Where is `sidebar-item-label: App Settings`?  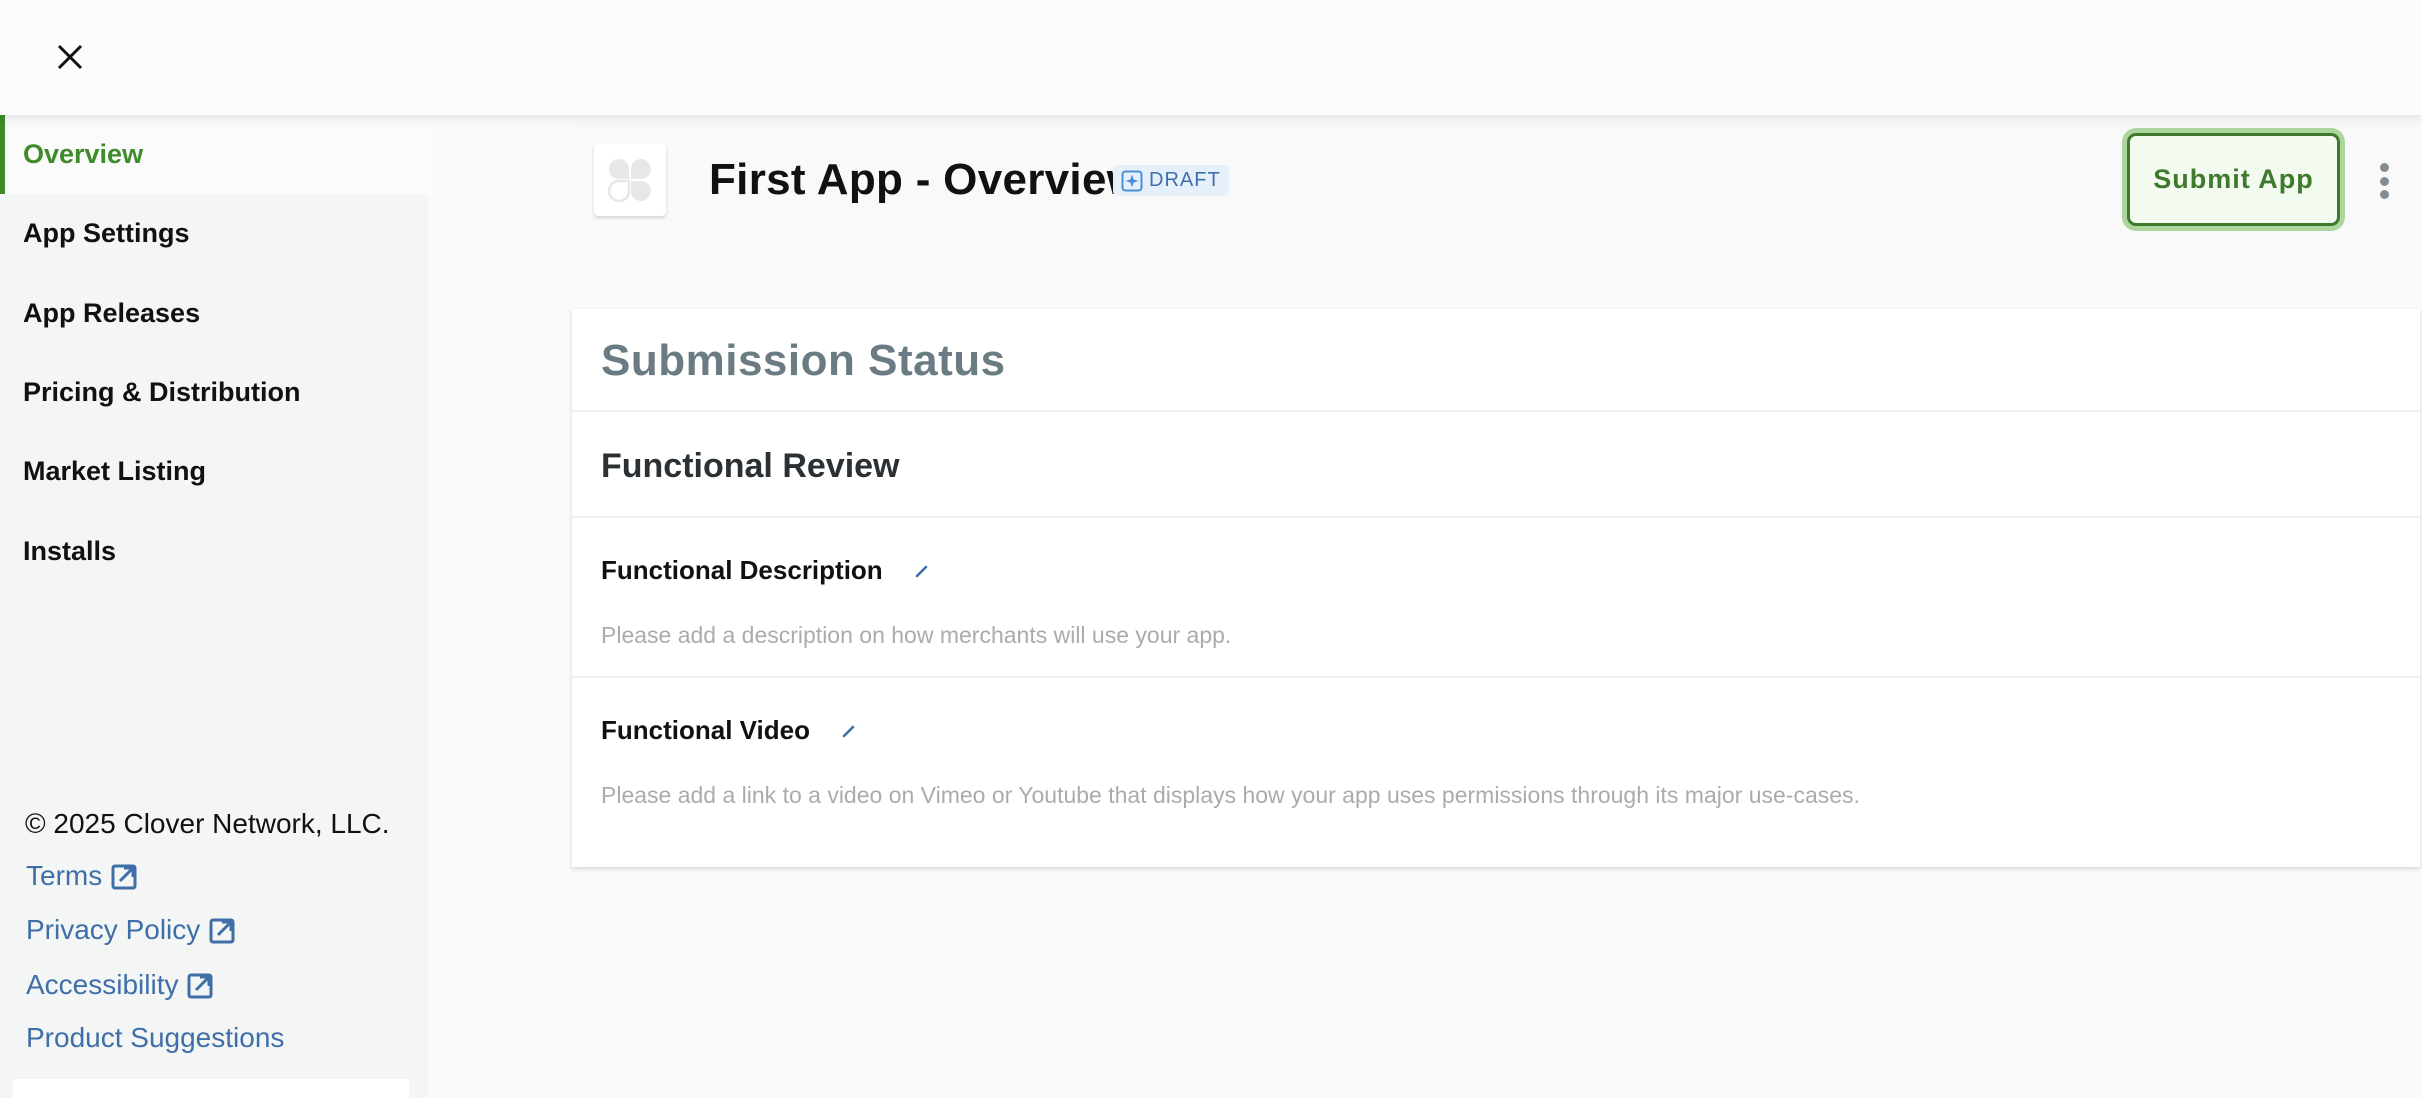 sidebar-item-label: App Settings is located at coordinates (106, 233).